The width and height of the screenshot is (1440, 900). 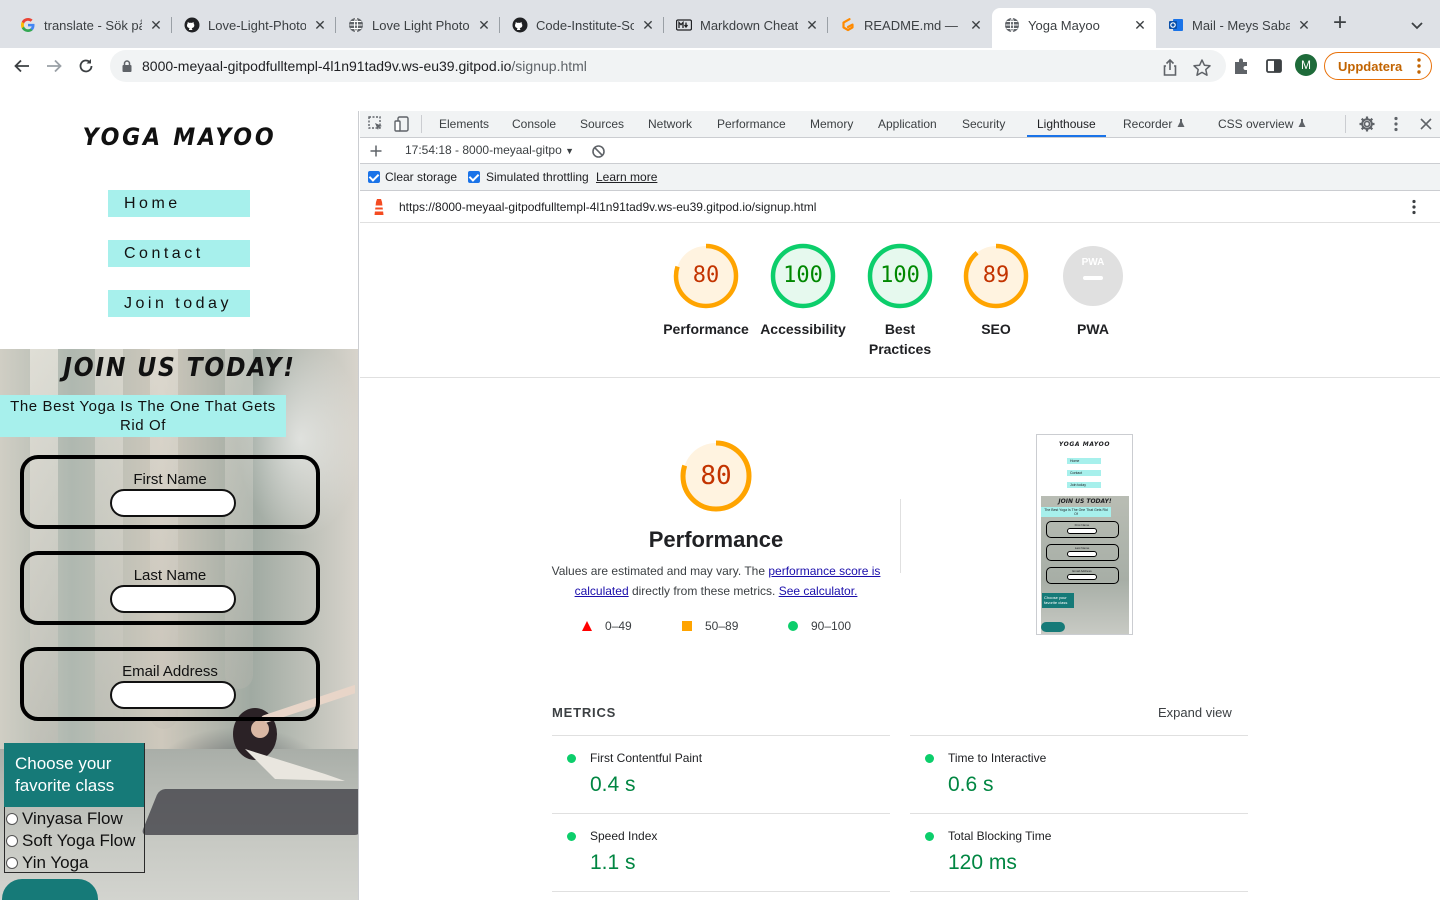 What do you see at coordinates (1340, 23) in the screenshot?
I see `new-tab-button: +` at bounding box center [1340, 23].